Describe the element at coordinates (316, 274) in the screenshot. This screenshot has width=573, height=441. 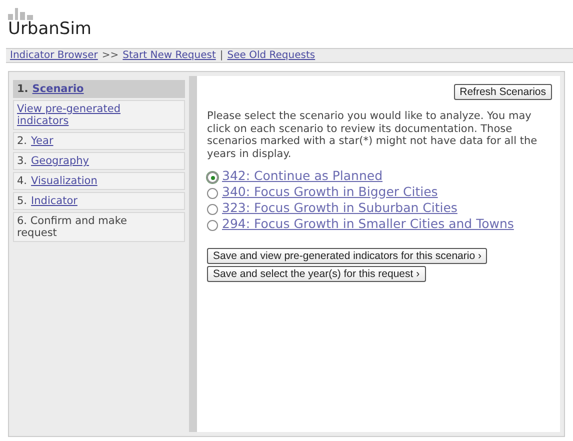
I see `save-button: Save and select the year(s) for this request ›` at that location.